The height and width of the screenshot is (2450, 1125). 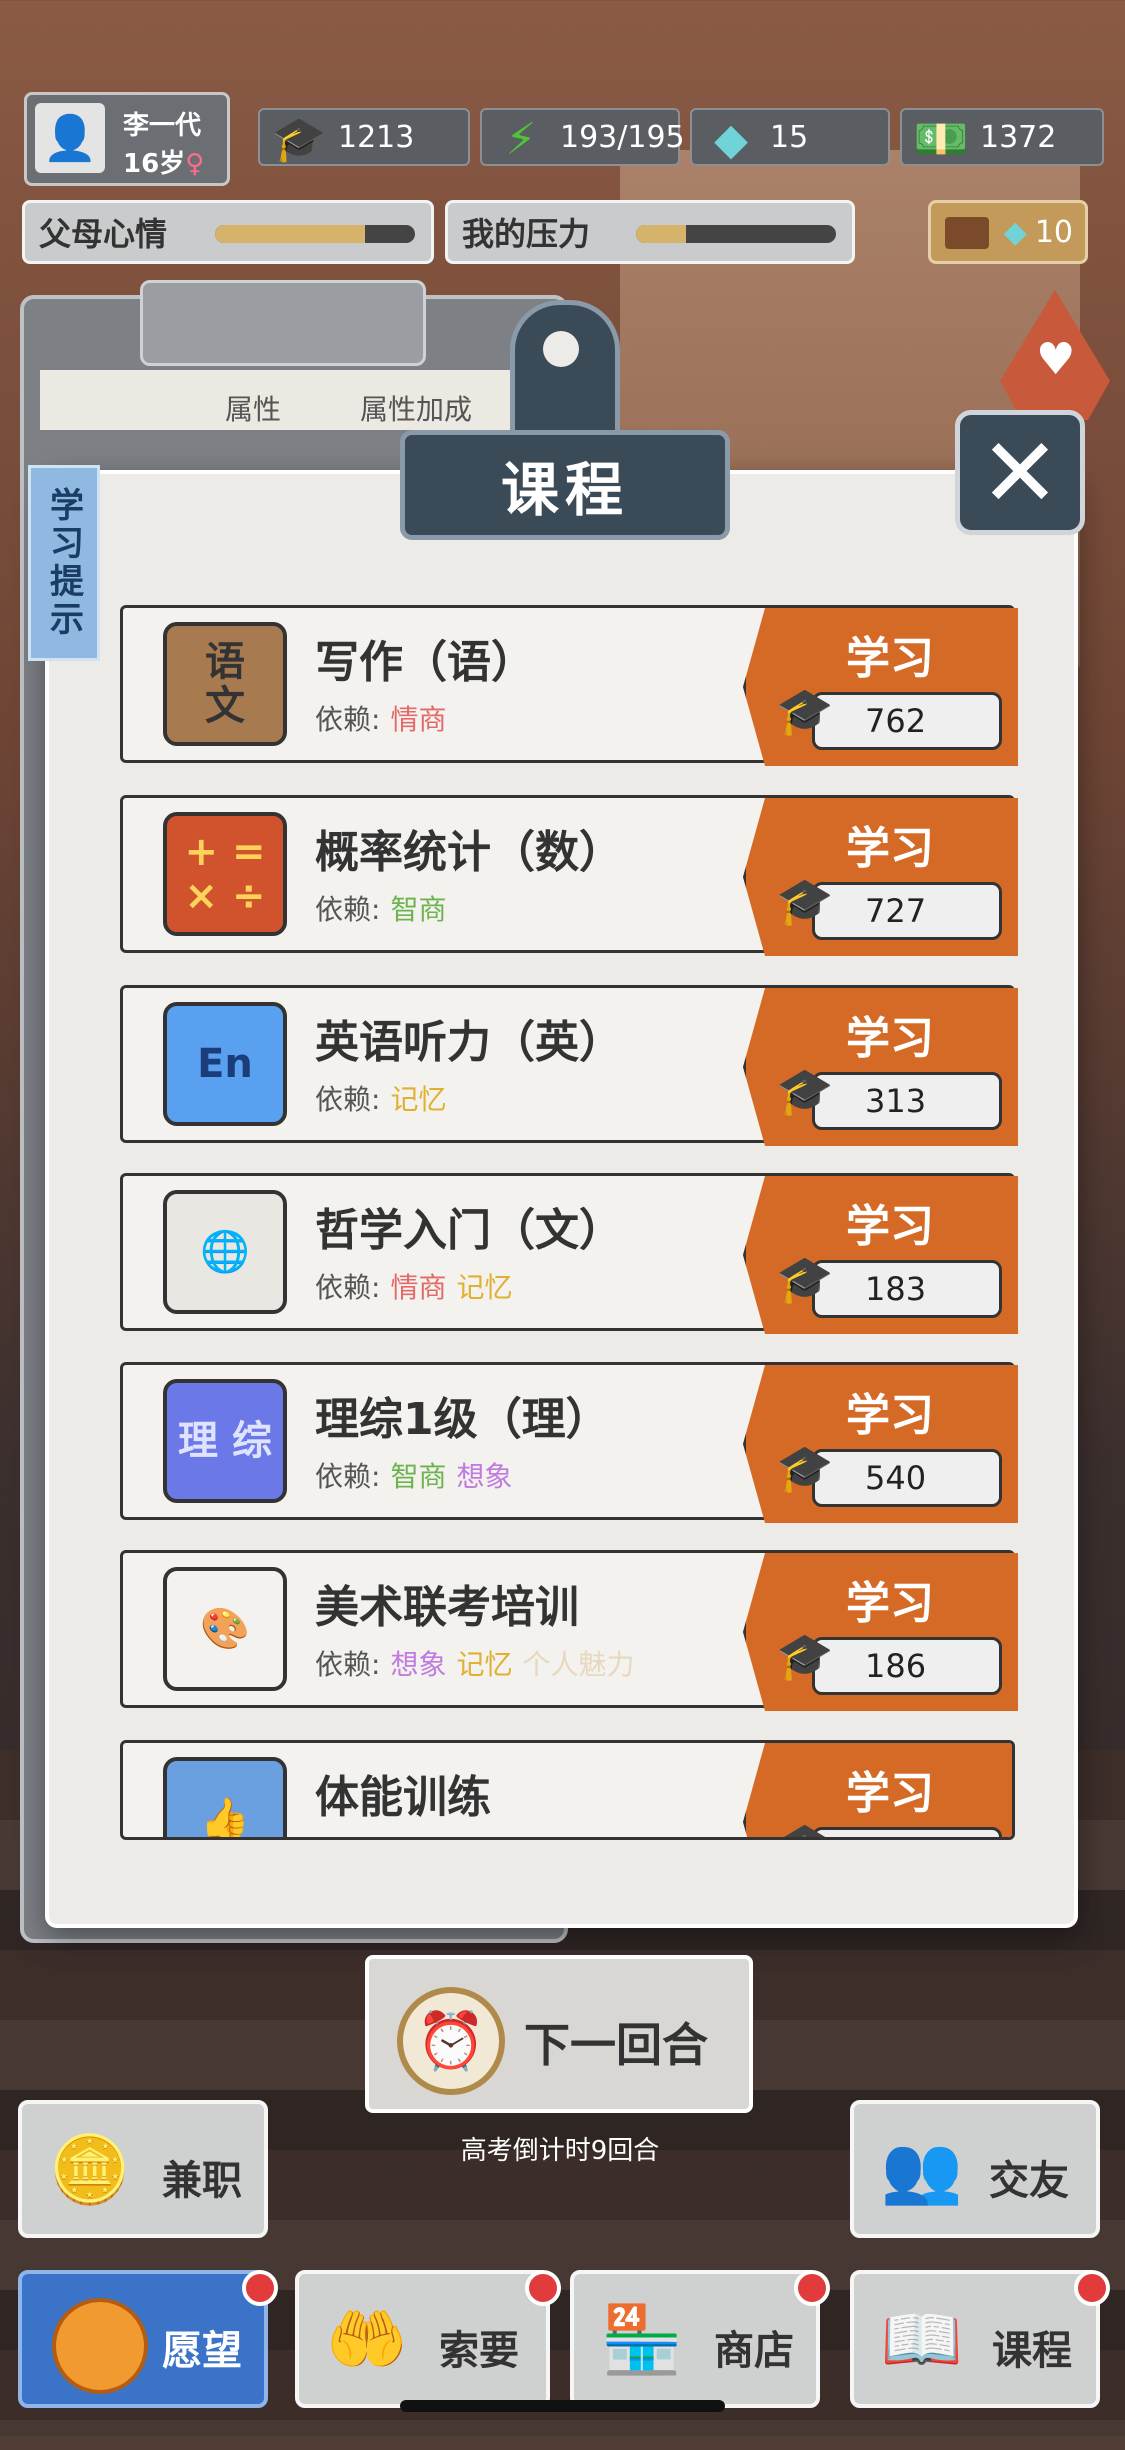 I want to click on avatar-icon: 👤, so click(x=70, y=138).